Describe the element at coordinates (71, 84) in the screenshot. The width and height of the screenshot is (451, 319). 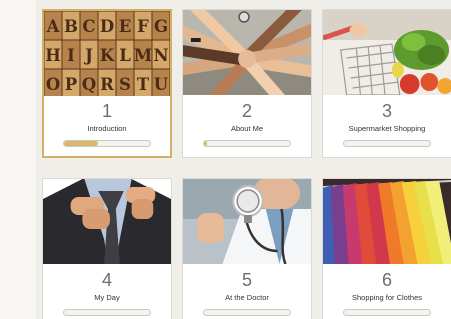
I see `svg-text: P` at that location.